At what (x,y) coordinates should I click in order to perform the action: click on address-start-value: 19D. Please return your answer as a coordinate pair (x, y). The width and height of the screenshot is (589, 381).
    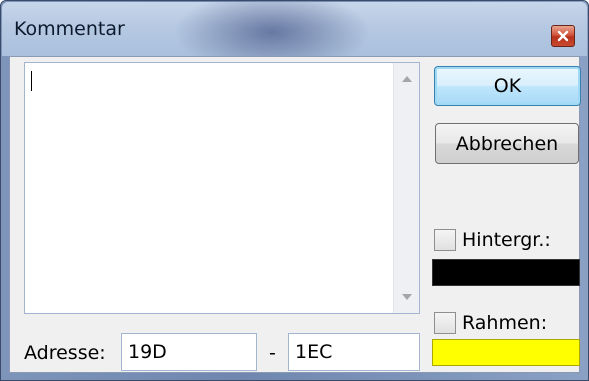
    Looking at the image, I should click on (147, 352).